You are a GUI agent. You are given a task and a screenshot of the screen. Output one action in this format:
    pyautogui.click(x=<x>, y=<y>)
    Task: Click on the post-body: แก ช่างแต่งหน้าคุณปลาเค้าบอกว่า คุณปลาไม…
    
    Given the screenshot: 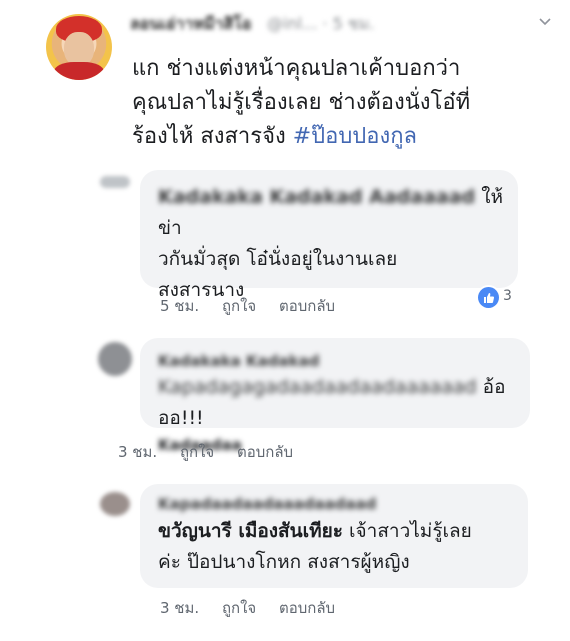 What is the action you would take?
    pyautogui.click(x=342, y=103)
    